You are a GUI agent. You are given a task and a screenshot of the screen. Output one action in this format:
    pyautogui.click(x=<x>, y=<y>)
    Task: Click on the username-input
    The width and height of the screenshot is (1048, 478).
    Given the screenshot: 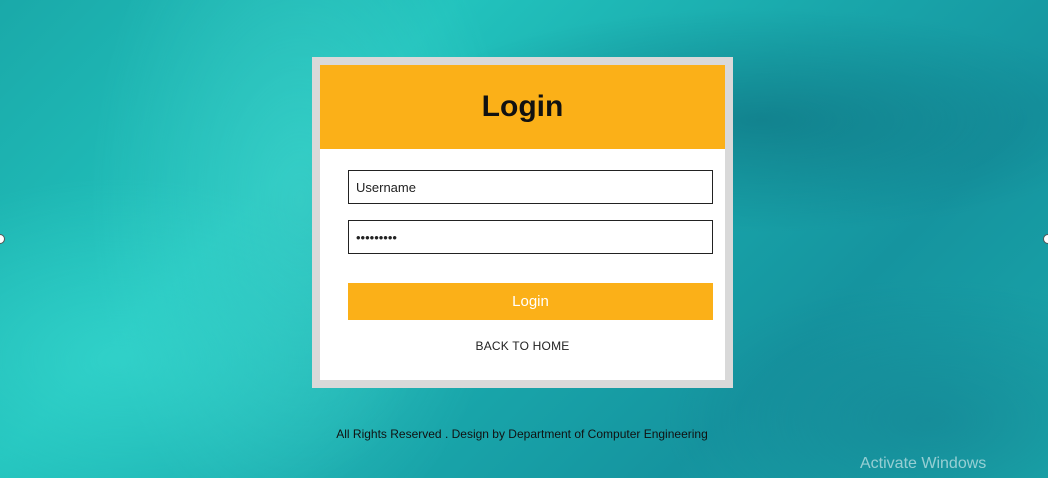 What is the action you would take?
    pyautogui.click(x=530, y=187)
    